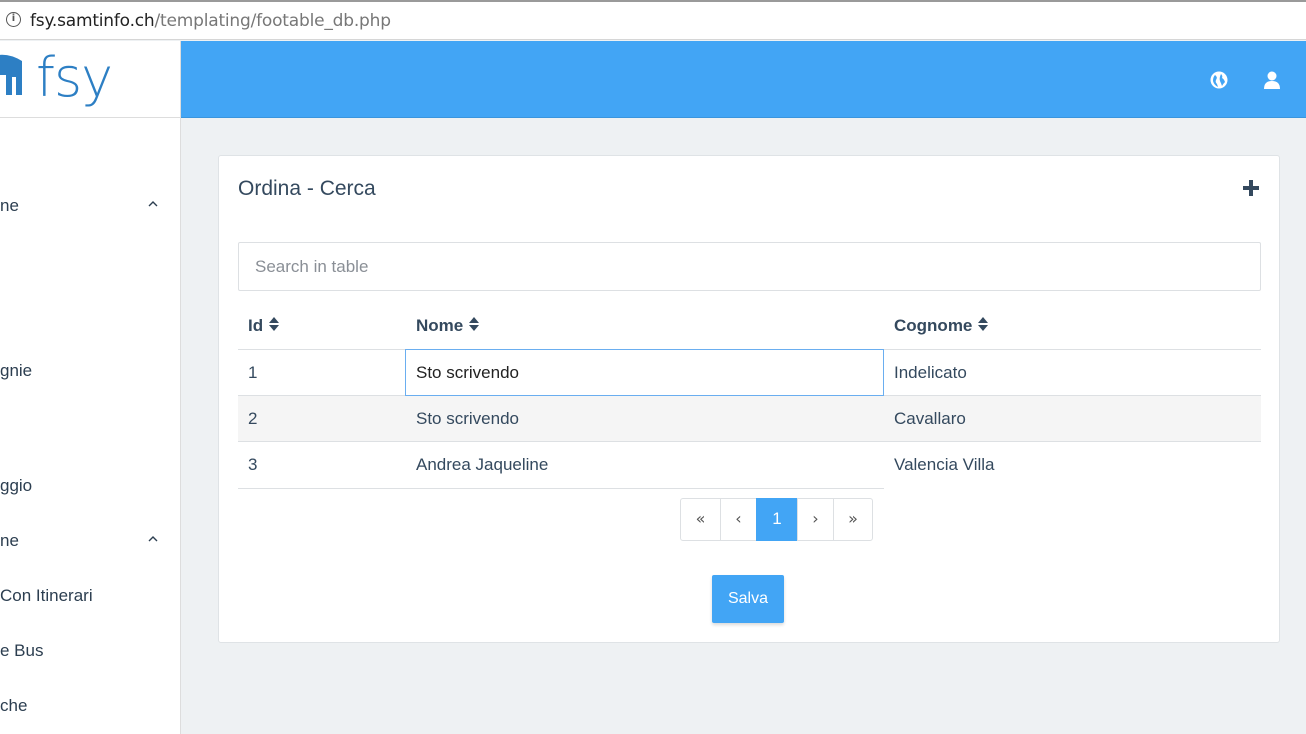  I want to click on sidebar-item-7: che, so click(13, 706).